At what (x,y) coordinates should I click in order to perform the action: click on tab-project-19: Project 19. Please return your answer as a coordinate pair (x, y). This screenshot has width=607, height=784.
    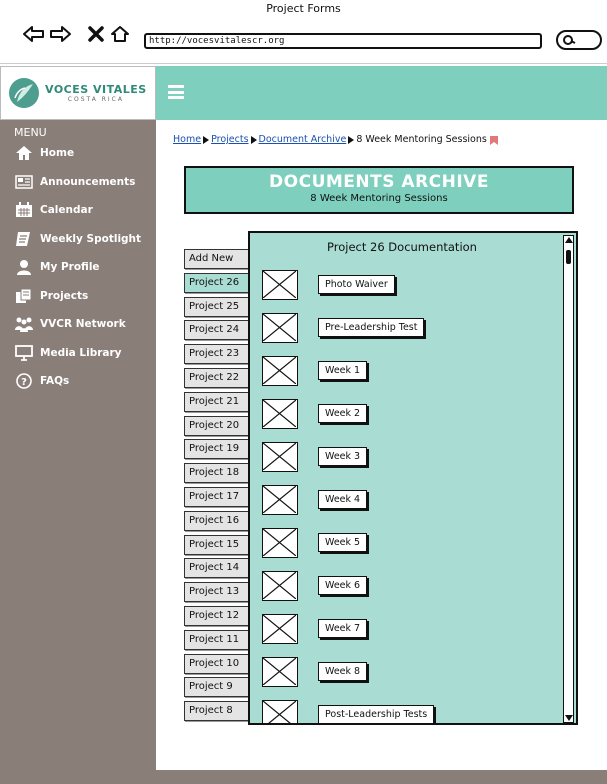
    Looking at the image, I should click on (217, 449).